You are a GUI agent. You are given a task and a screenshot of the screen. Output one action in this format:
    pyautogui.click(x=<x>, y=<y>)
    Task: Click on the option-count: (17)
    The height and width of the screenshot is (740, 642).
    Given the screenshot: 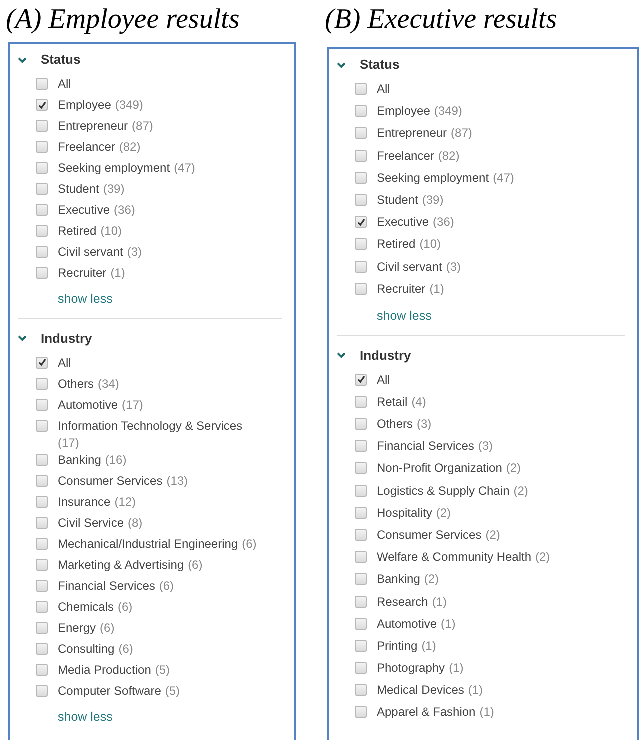 What is the action you would take?
    pyautogui.click(x=133, y=405)
    